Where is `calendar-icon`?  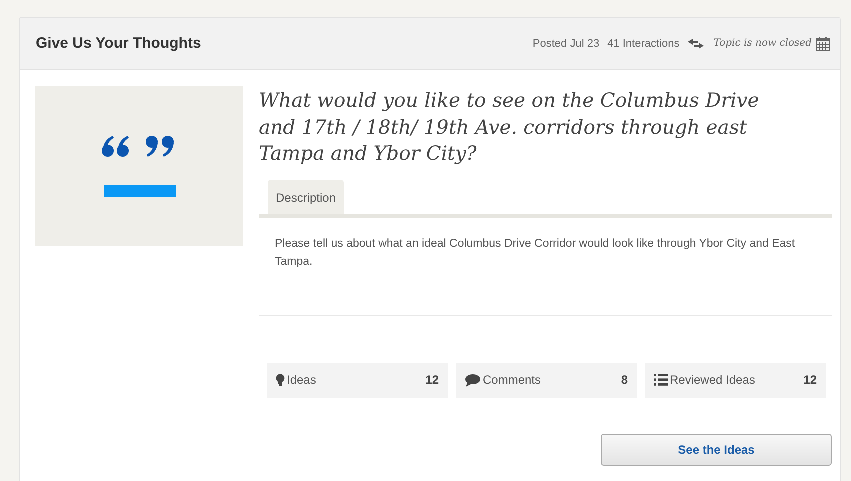
calendar-icon is located at coordinates (823, 43).